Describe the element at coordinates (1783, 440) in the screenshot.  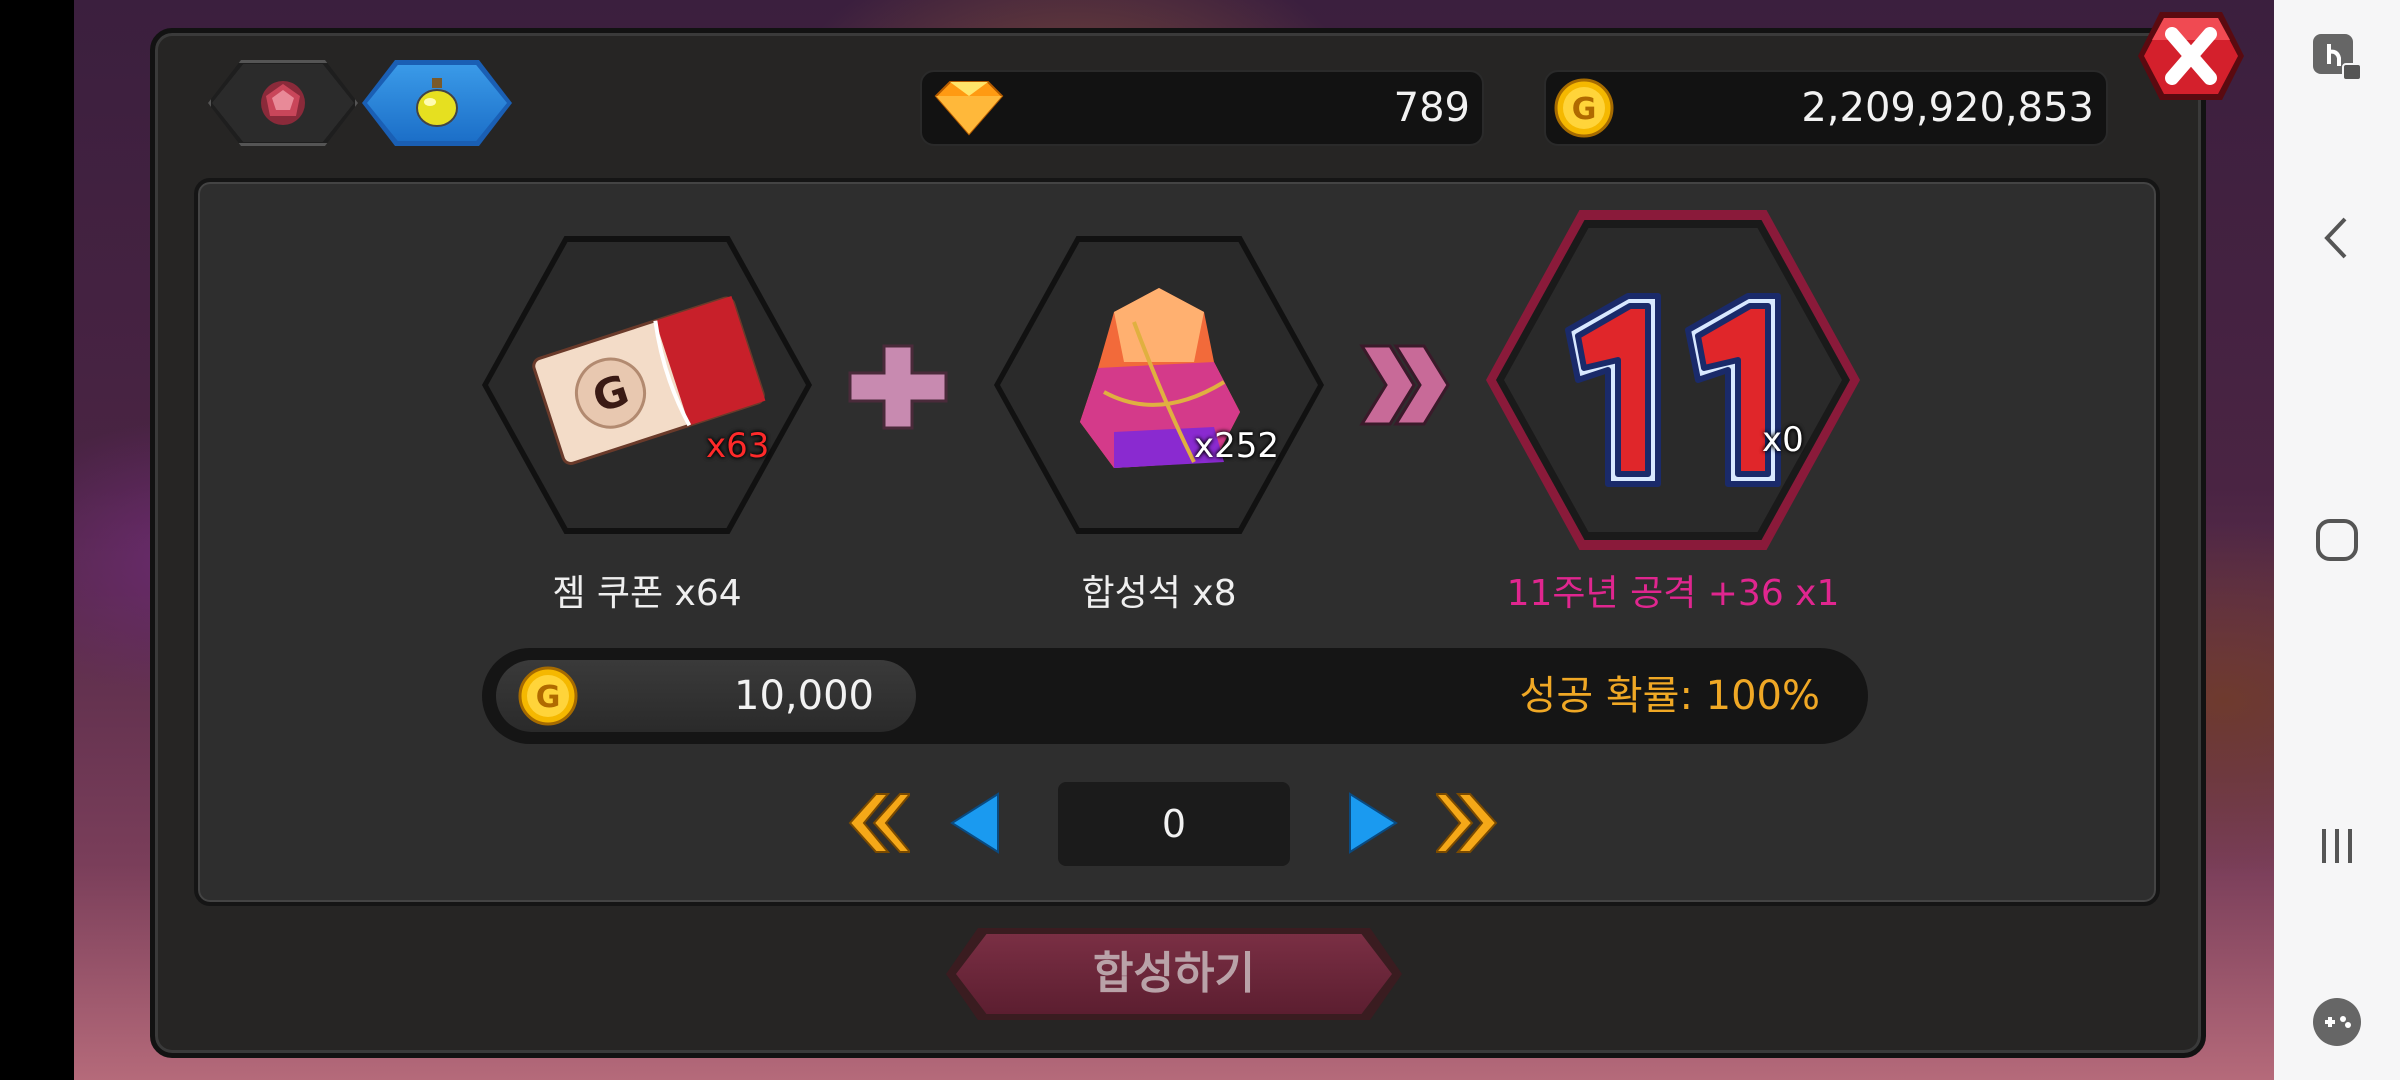
I see `result-owned-count: x0` at that location.